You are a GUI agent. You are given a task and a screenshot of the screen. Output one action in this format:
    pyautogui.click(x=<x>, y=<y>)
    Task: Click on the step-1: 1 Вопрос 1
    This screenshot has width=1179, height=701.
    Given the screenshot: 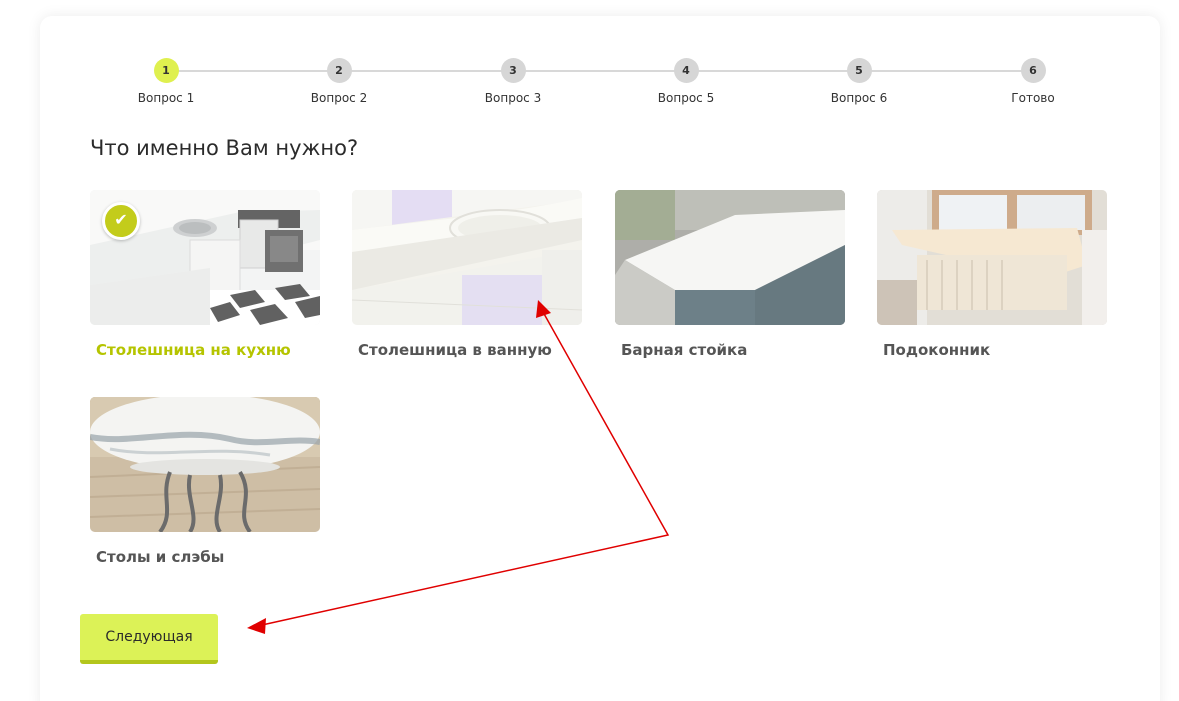 What is the action you would take?
    pyautogui.click(x=166, y=81)
    